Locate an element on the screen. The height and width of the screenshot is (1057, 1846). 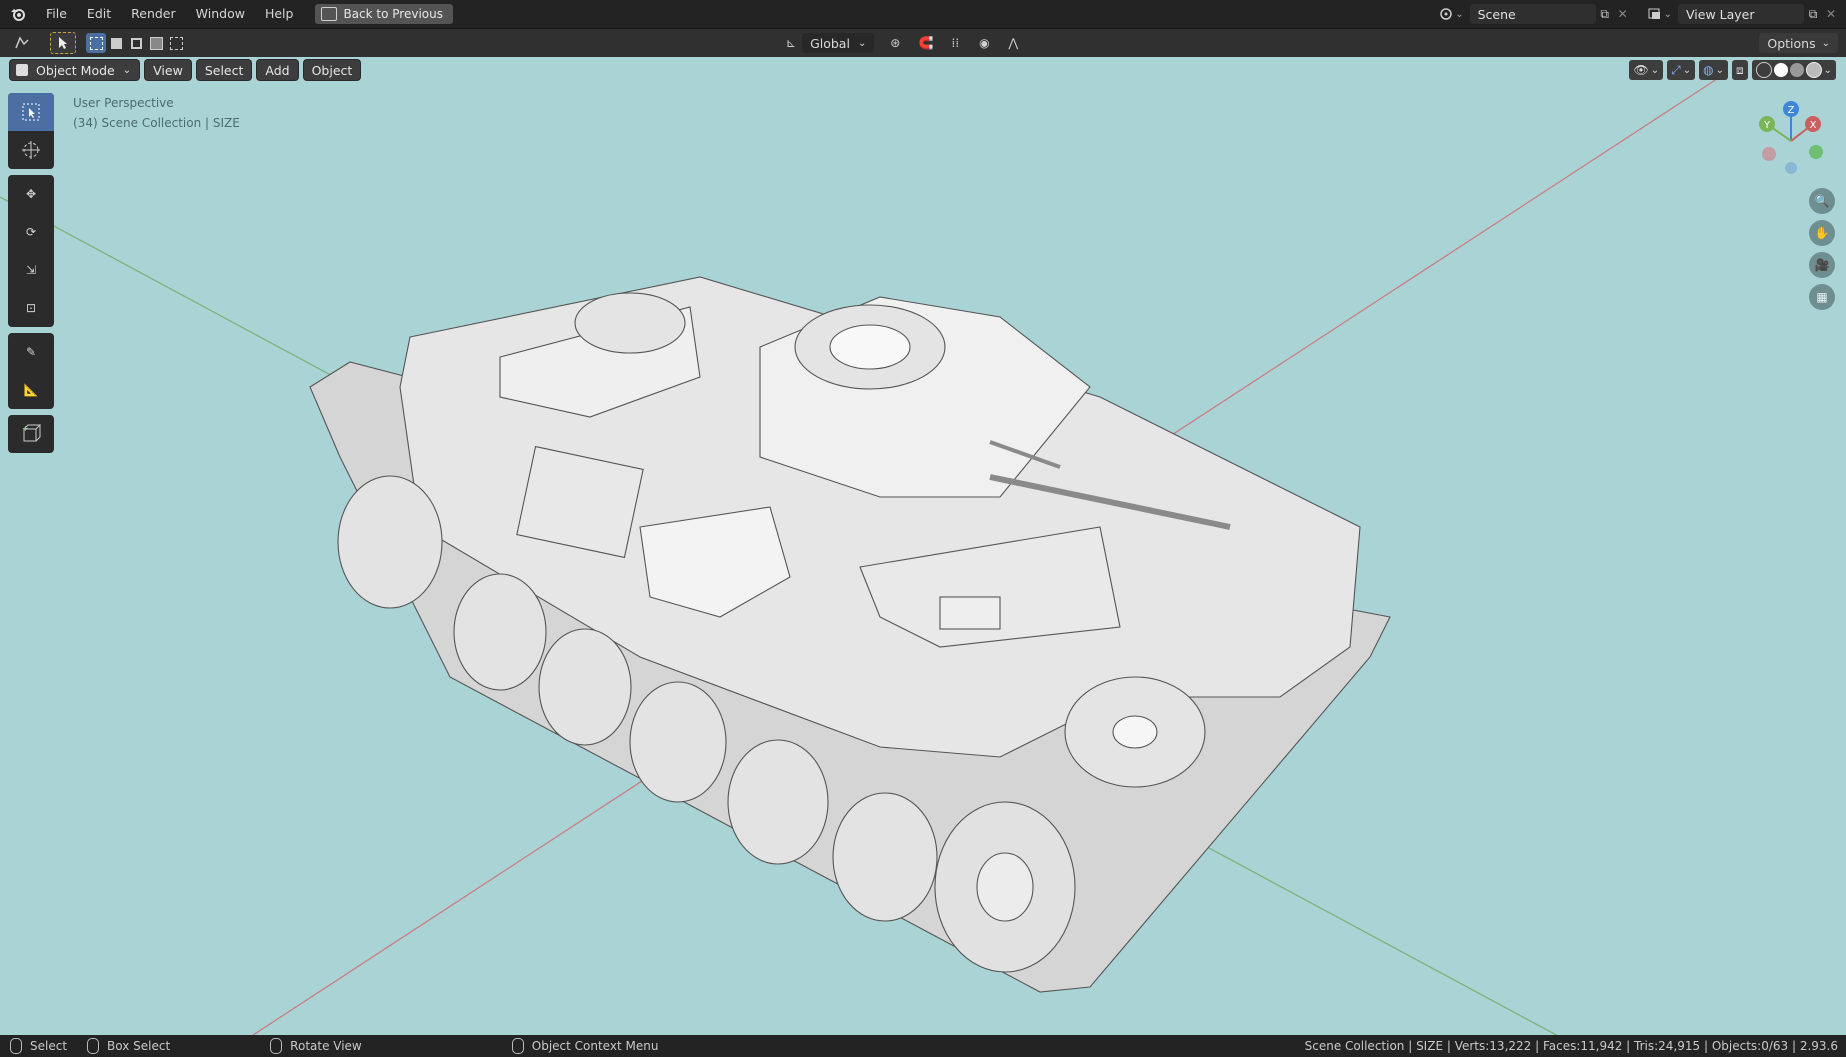
proportional-editing-icon: ◉ is located at coordinates (984, 43).